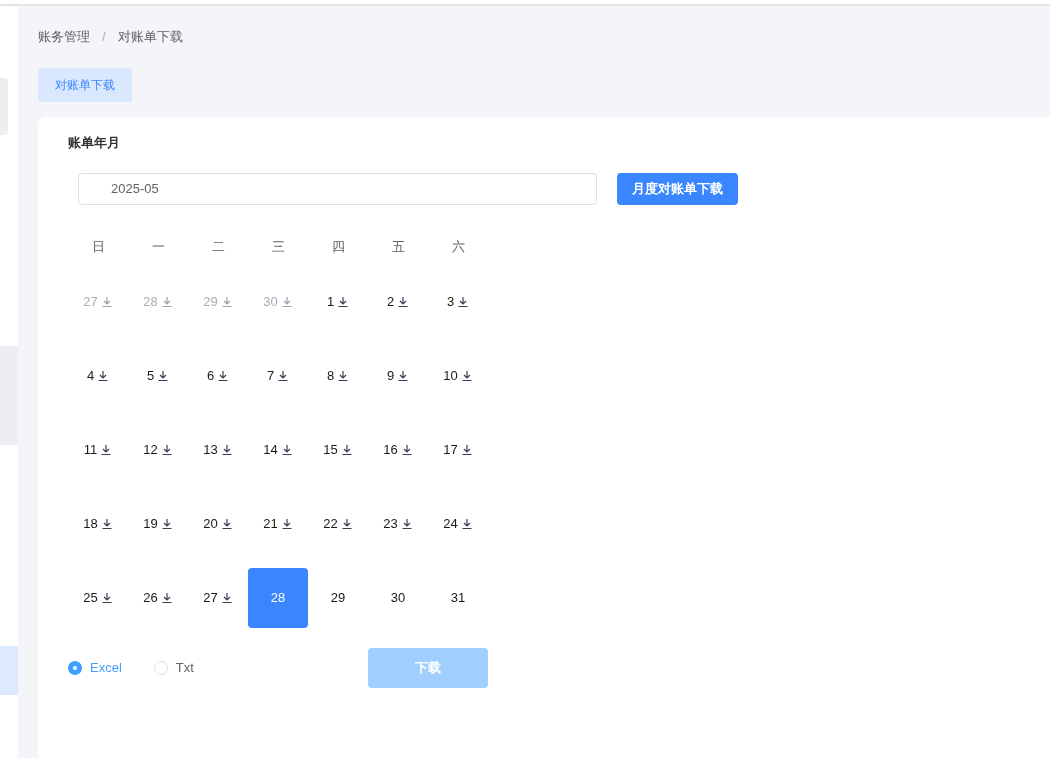 Image resolution: width=1050 pixels, height=758 pixels. Describe the element at coordinates (338, 449) in the screenshot. I see `calendar-day: 15` at that location.